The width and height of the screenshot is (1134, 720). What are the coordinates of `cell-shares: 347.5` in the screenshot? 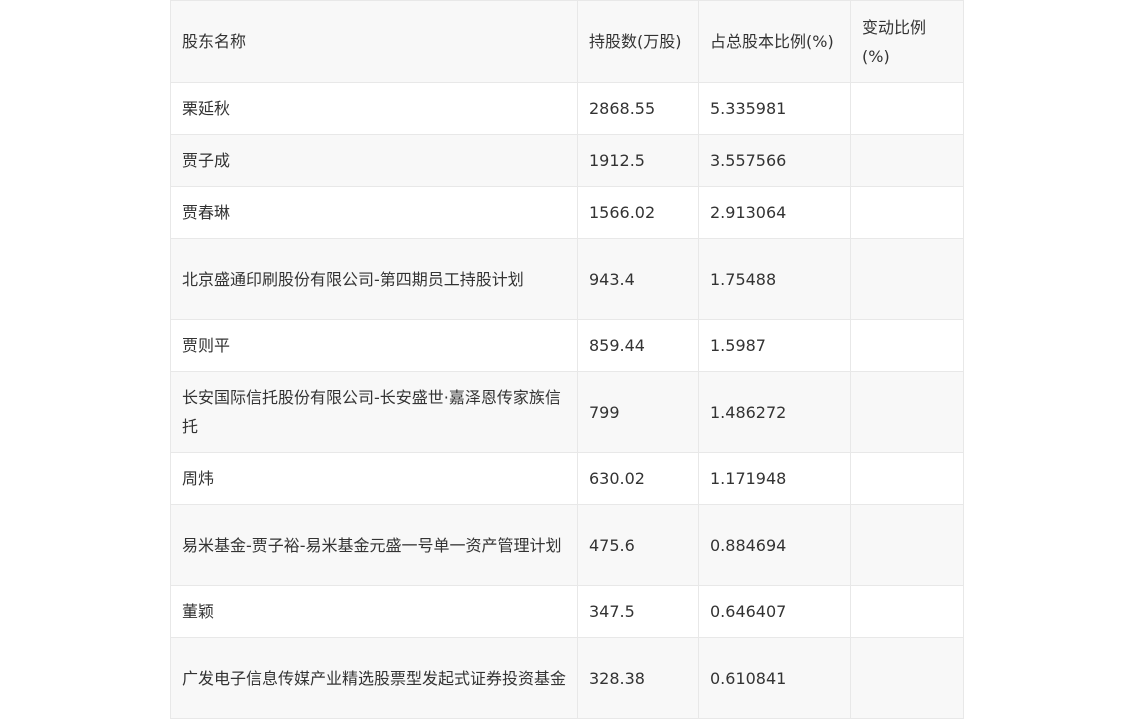 It's located at (638, 611).